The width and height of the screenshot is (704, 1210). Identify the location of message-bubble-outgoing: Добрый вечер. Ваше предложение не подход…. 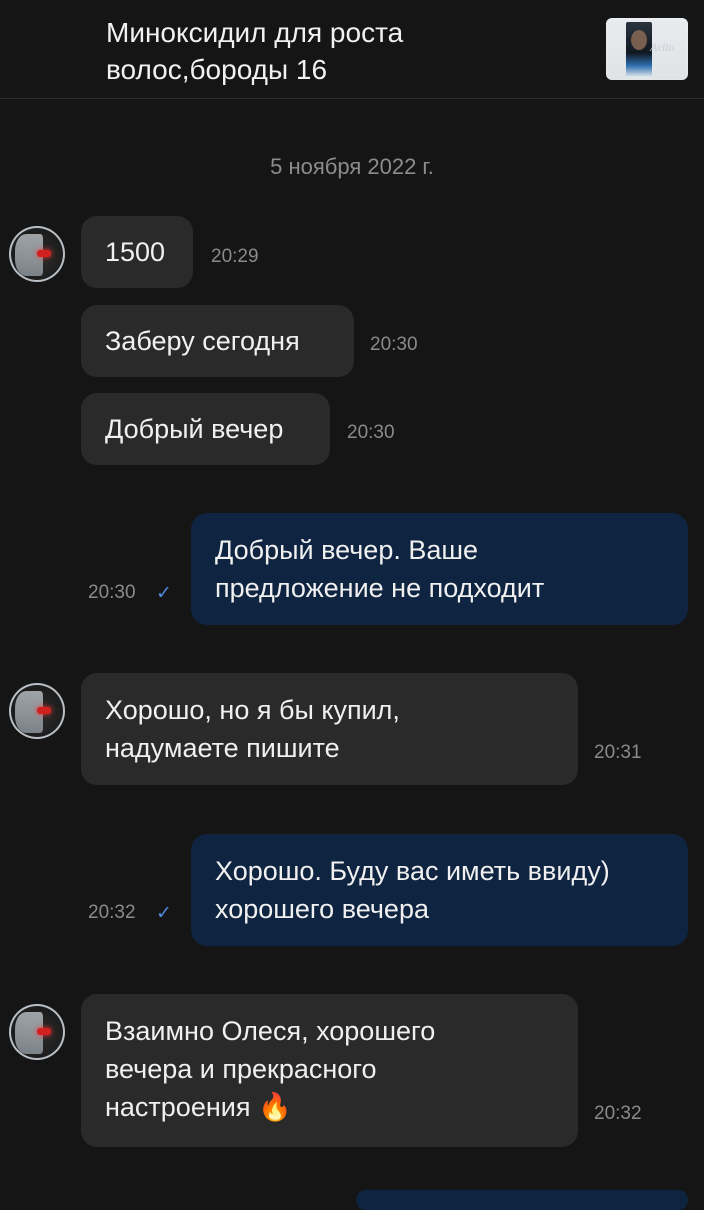
(439, 569).